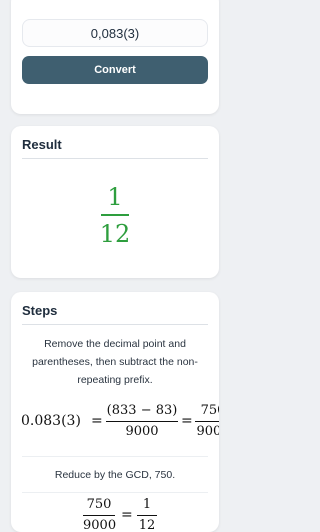 The height and width of the screenshot is (532, 320). I want to click on result-numerator: 1, so click(115, 197).